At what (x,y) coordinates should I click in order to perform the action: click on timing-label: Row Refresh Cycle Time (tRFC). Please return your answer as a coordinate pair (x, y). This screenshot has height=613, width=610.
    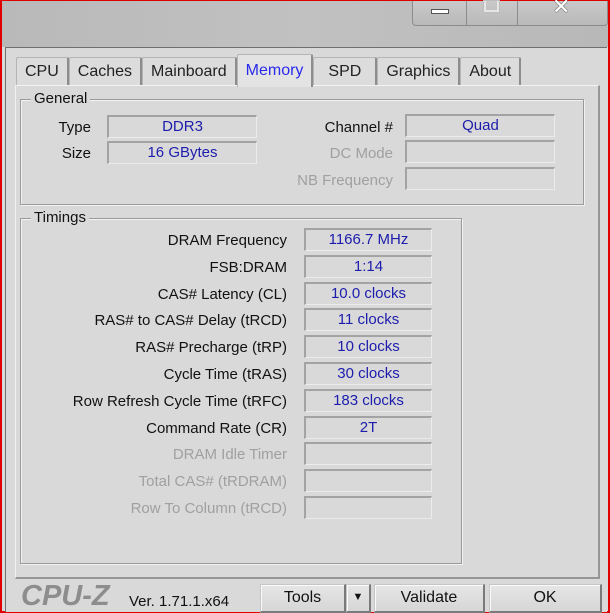
    Looking at the image, I should click on (179, 401).